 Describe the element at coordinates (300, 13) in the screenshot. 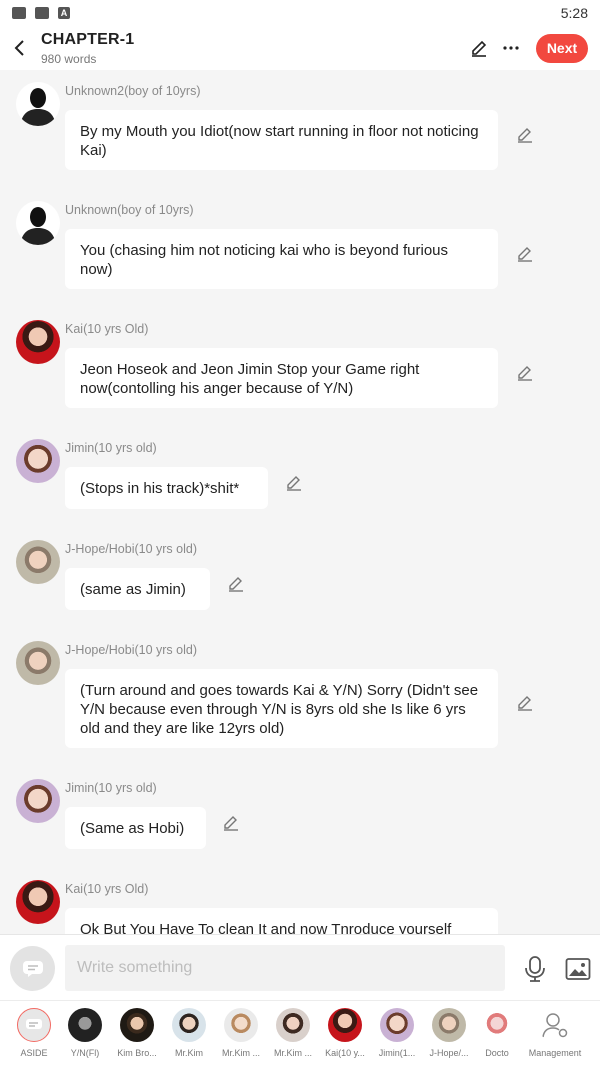

I see `status-bar: A 5:28` at that location.